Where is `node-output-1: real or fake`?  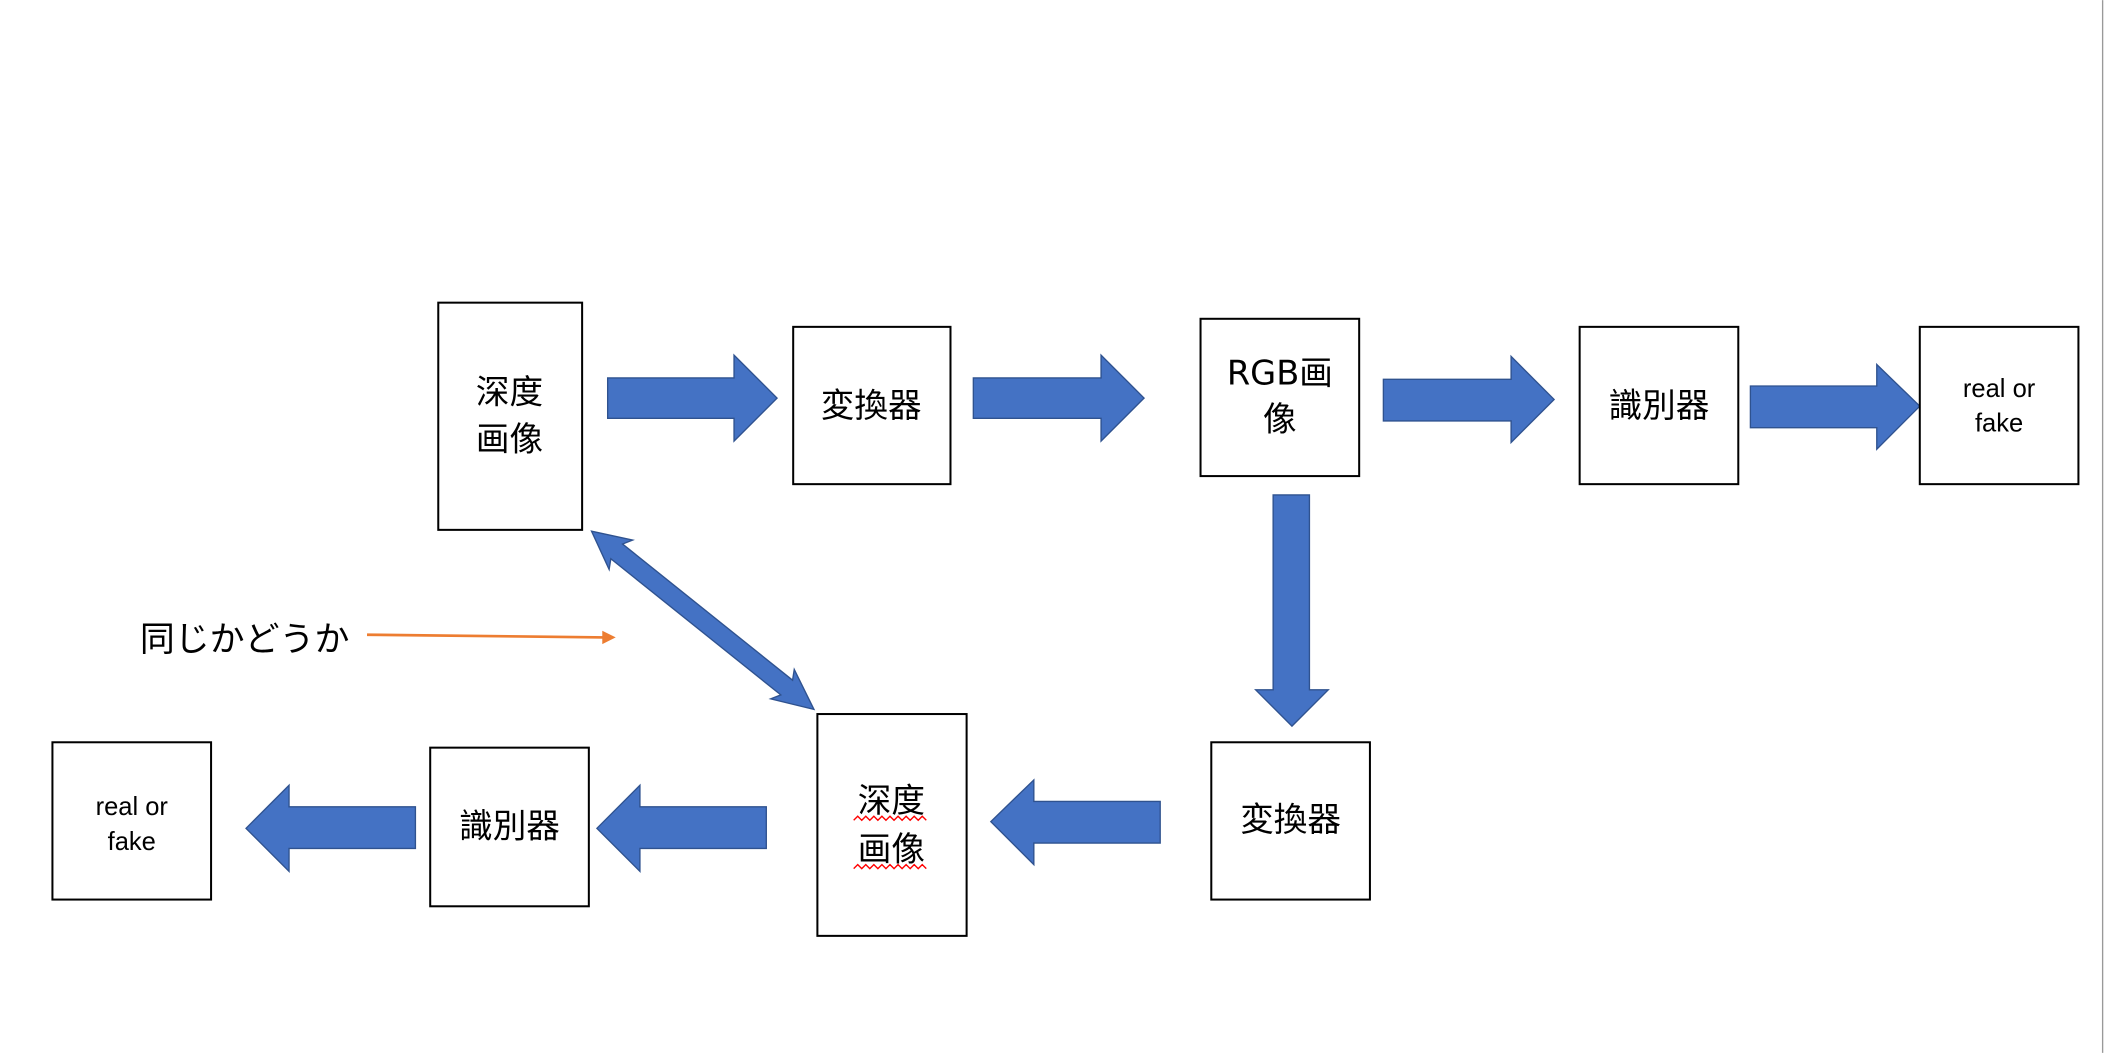
node-output-1: real or fake is located at coordinates (1999, 405).